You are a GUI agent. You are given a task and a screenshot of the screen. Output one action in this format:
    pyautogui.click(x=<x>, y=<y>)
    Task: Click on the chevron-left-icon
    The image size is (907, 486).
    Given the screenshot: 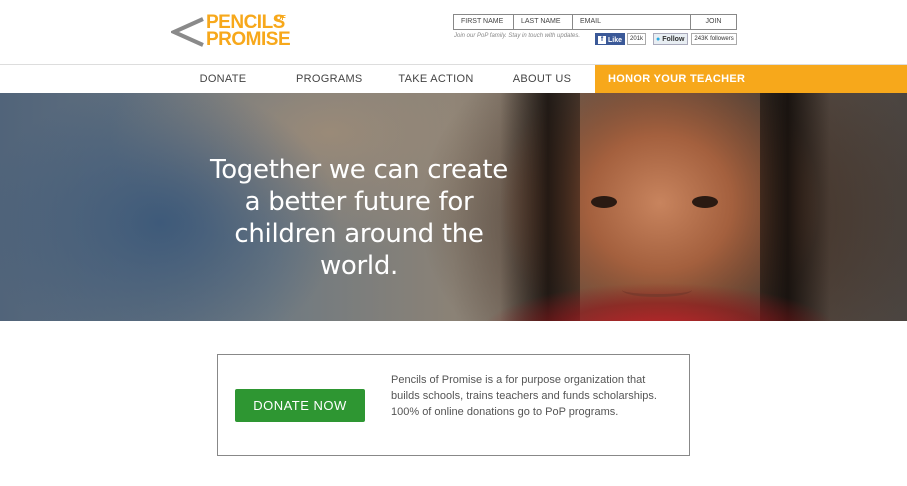 What is the action you would take?
    pyautogui.click(x=187, y=32)
    